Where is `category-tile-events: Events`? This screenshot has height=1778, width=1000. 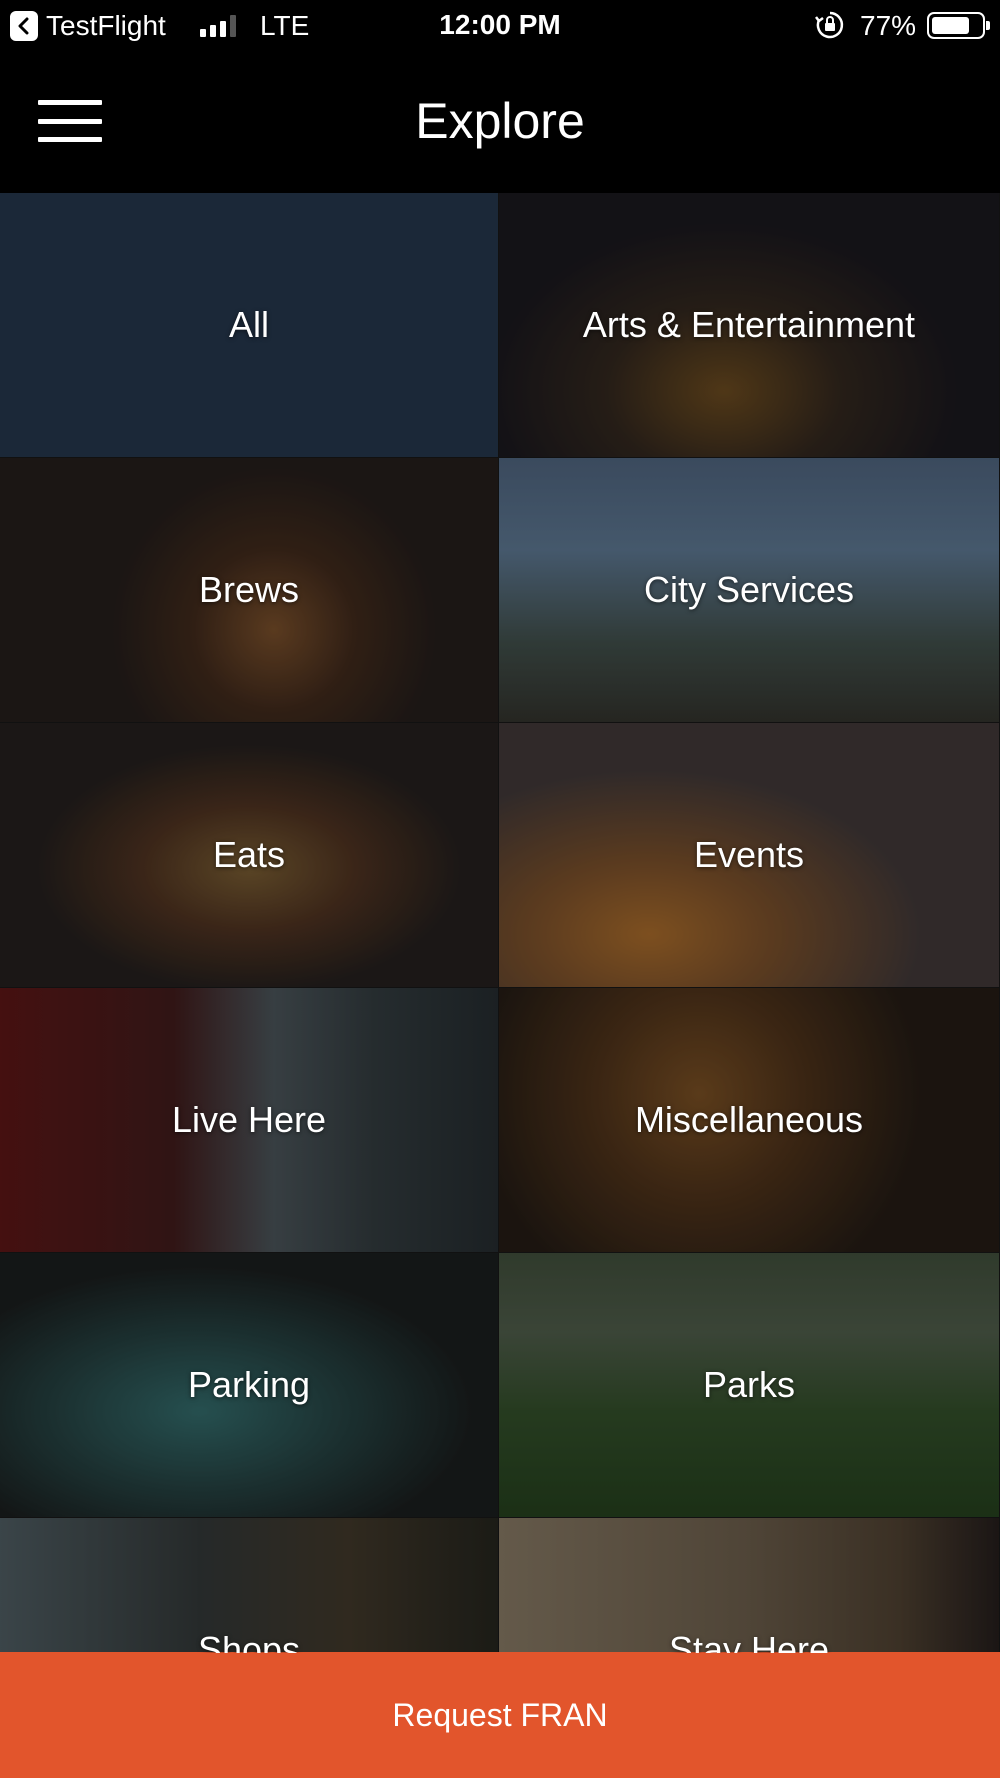 category-tile-events: Events is located at coordinates (749, 855).